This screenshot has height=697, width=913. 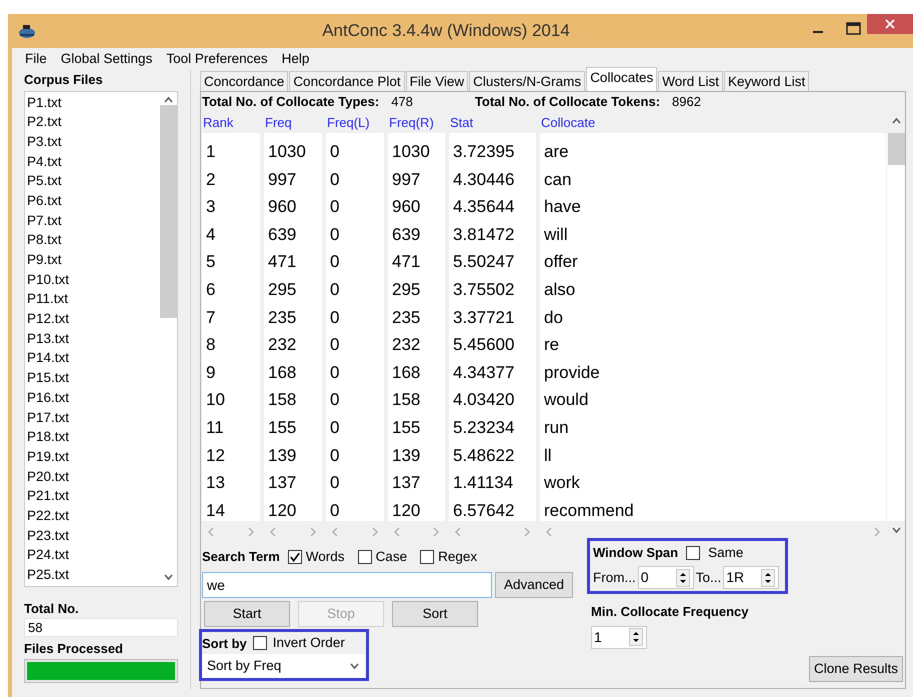 I want to click on corpus-filename: P4.txt, so click(x=92, y=162).